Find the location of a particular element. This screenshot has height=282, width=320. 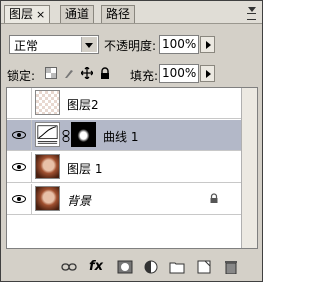

opacity-slider-button is located at coordinates (207, 44).